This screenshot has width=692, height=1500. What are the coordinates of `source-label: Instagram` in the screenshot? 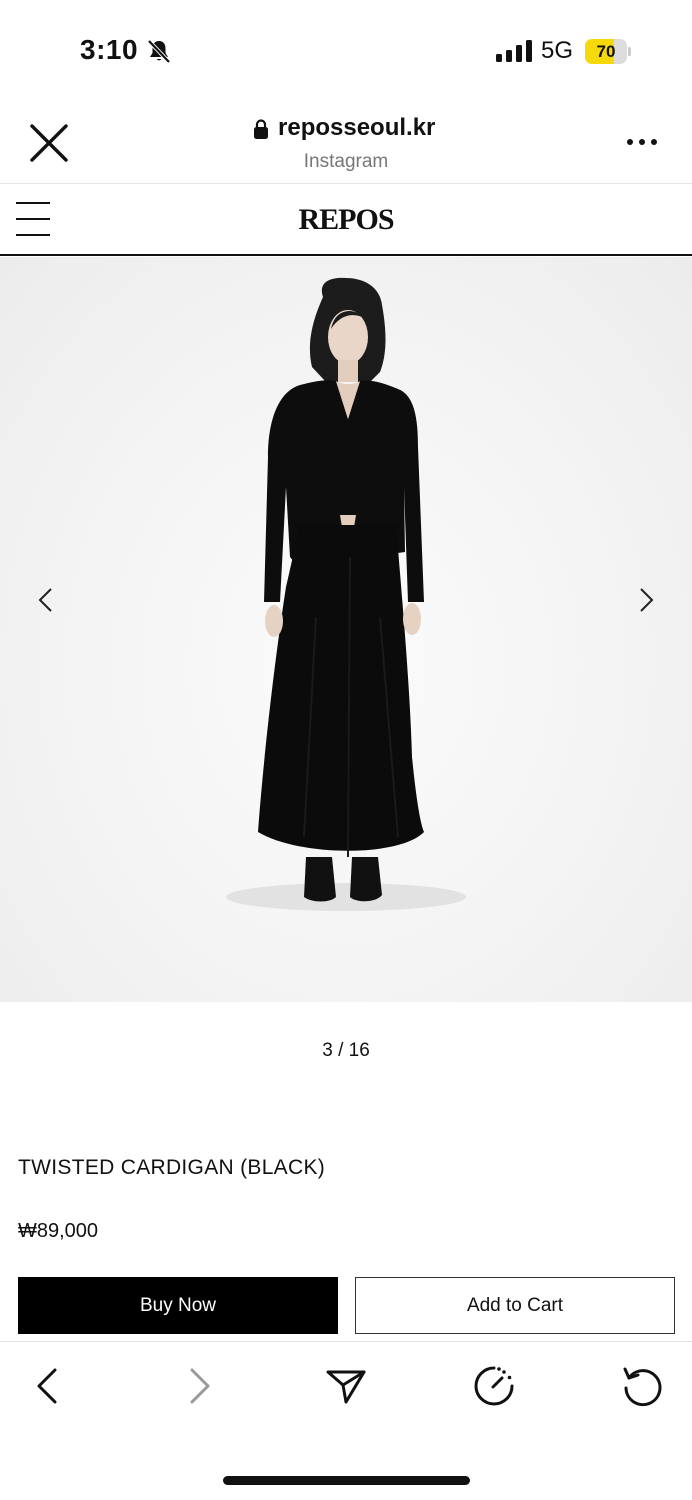 It's located at (346, 161).